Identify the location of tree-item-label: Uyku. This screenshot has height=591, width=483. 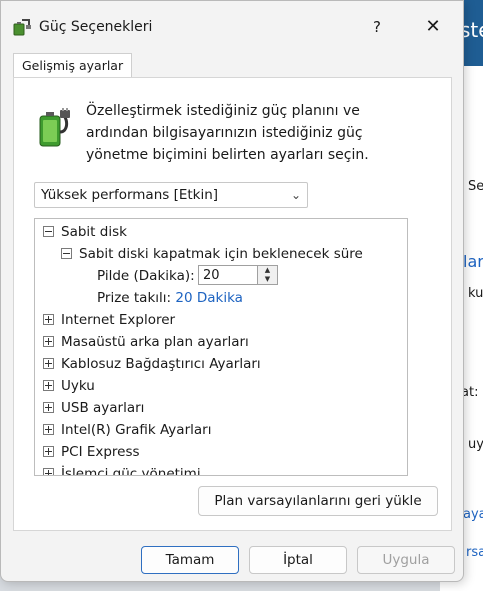
(78, 386).